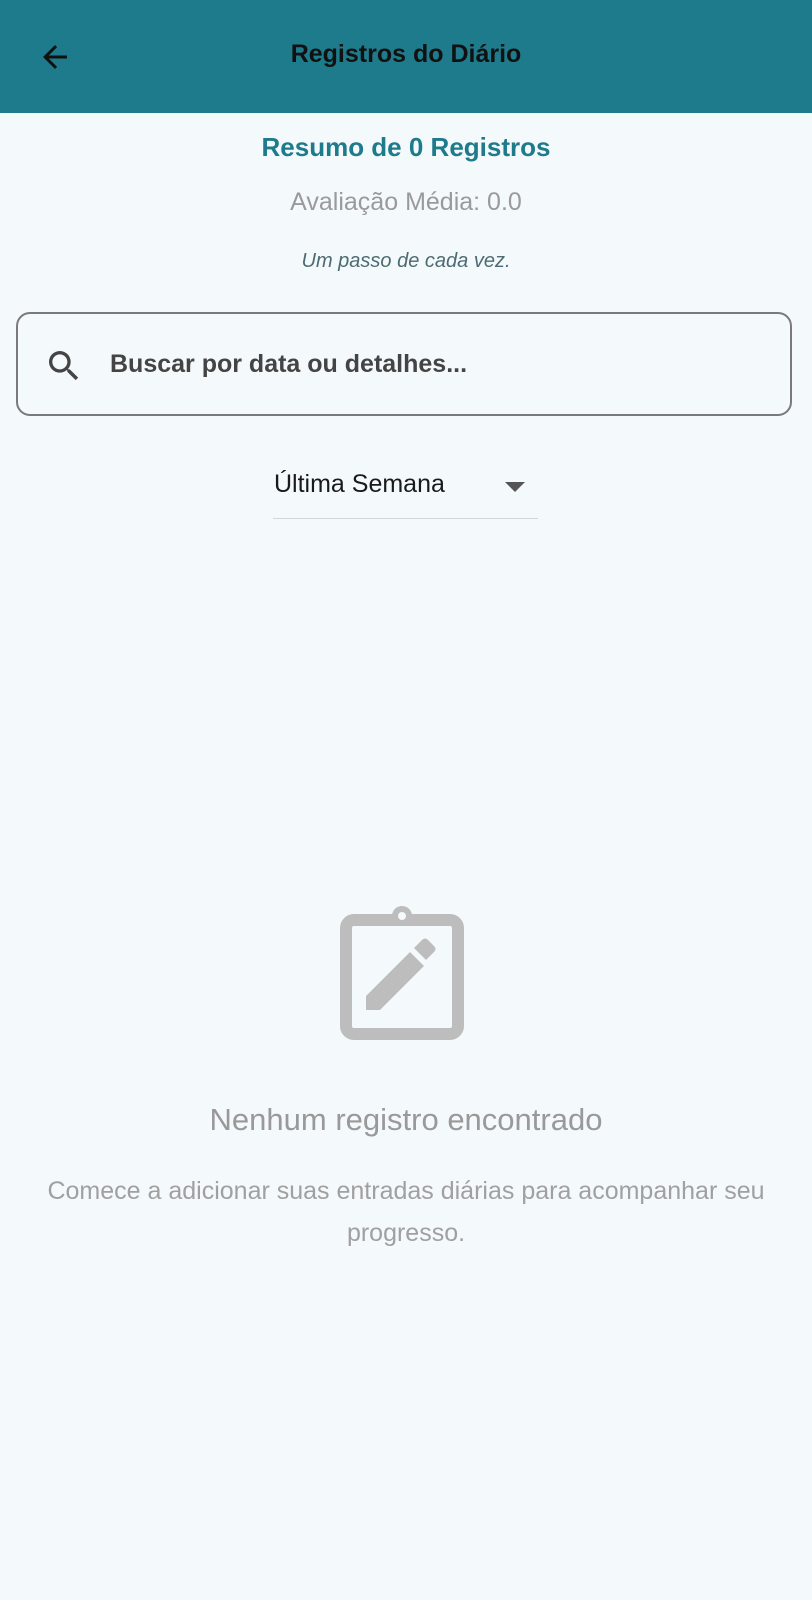 Image resolution: width=812 pixels, height=1600 pixels. What do you see at coordinates (406, 147) in the screenshot?
I see `summary-title: Resumo de 0 Registros` at bounding box center [406, 147].